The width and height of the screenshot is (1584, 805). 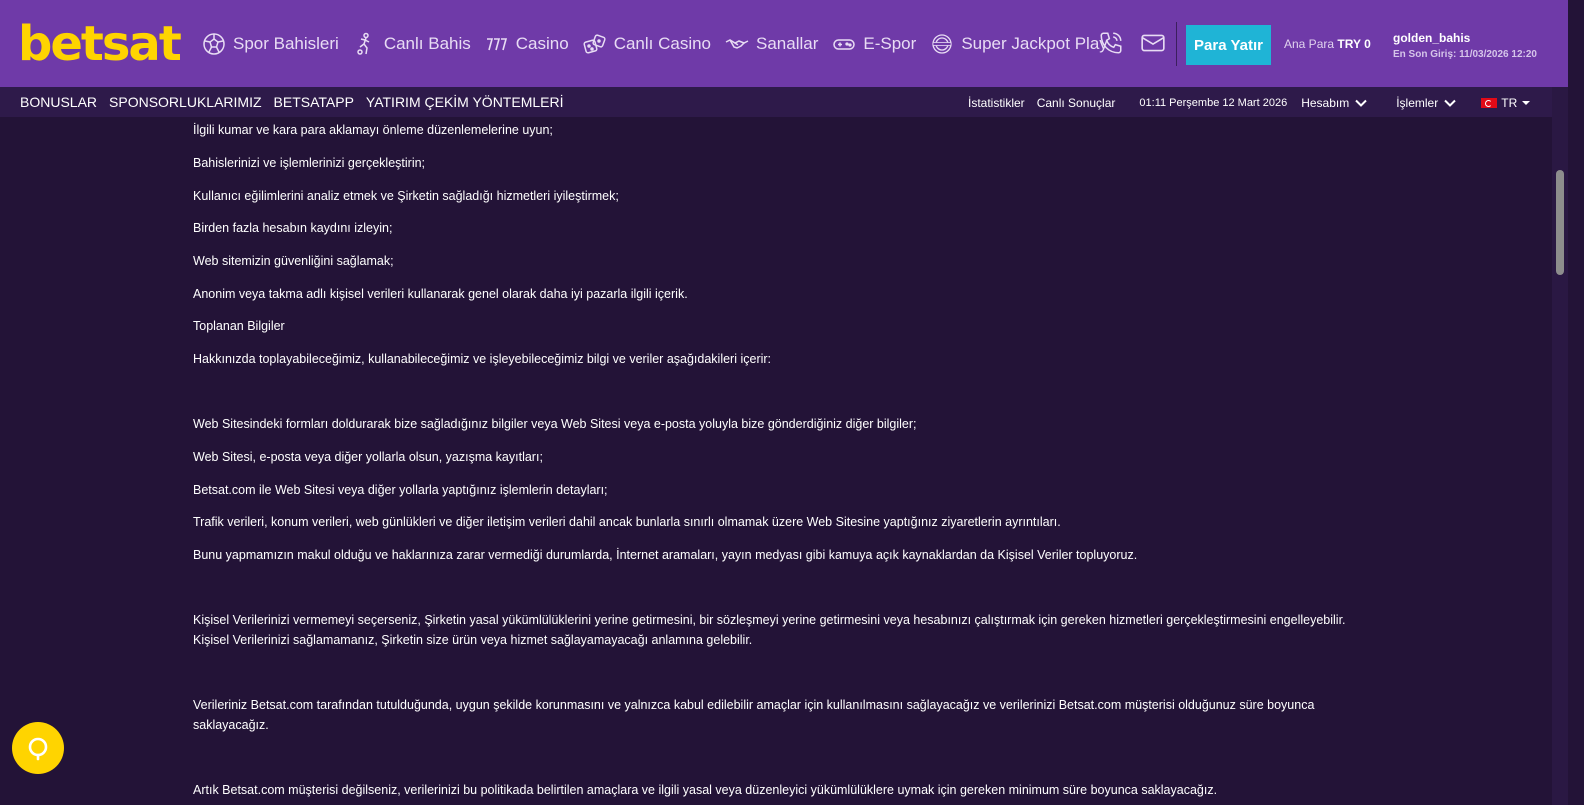 I want to click on nav-item-label: Super Jackpot Play, so click(x=1034, y=43).